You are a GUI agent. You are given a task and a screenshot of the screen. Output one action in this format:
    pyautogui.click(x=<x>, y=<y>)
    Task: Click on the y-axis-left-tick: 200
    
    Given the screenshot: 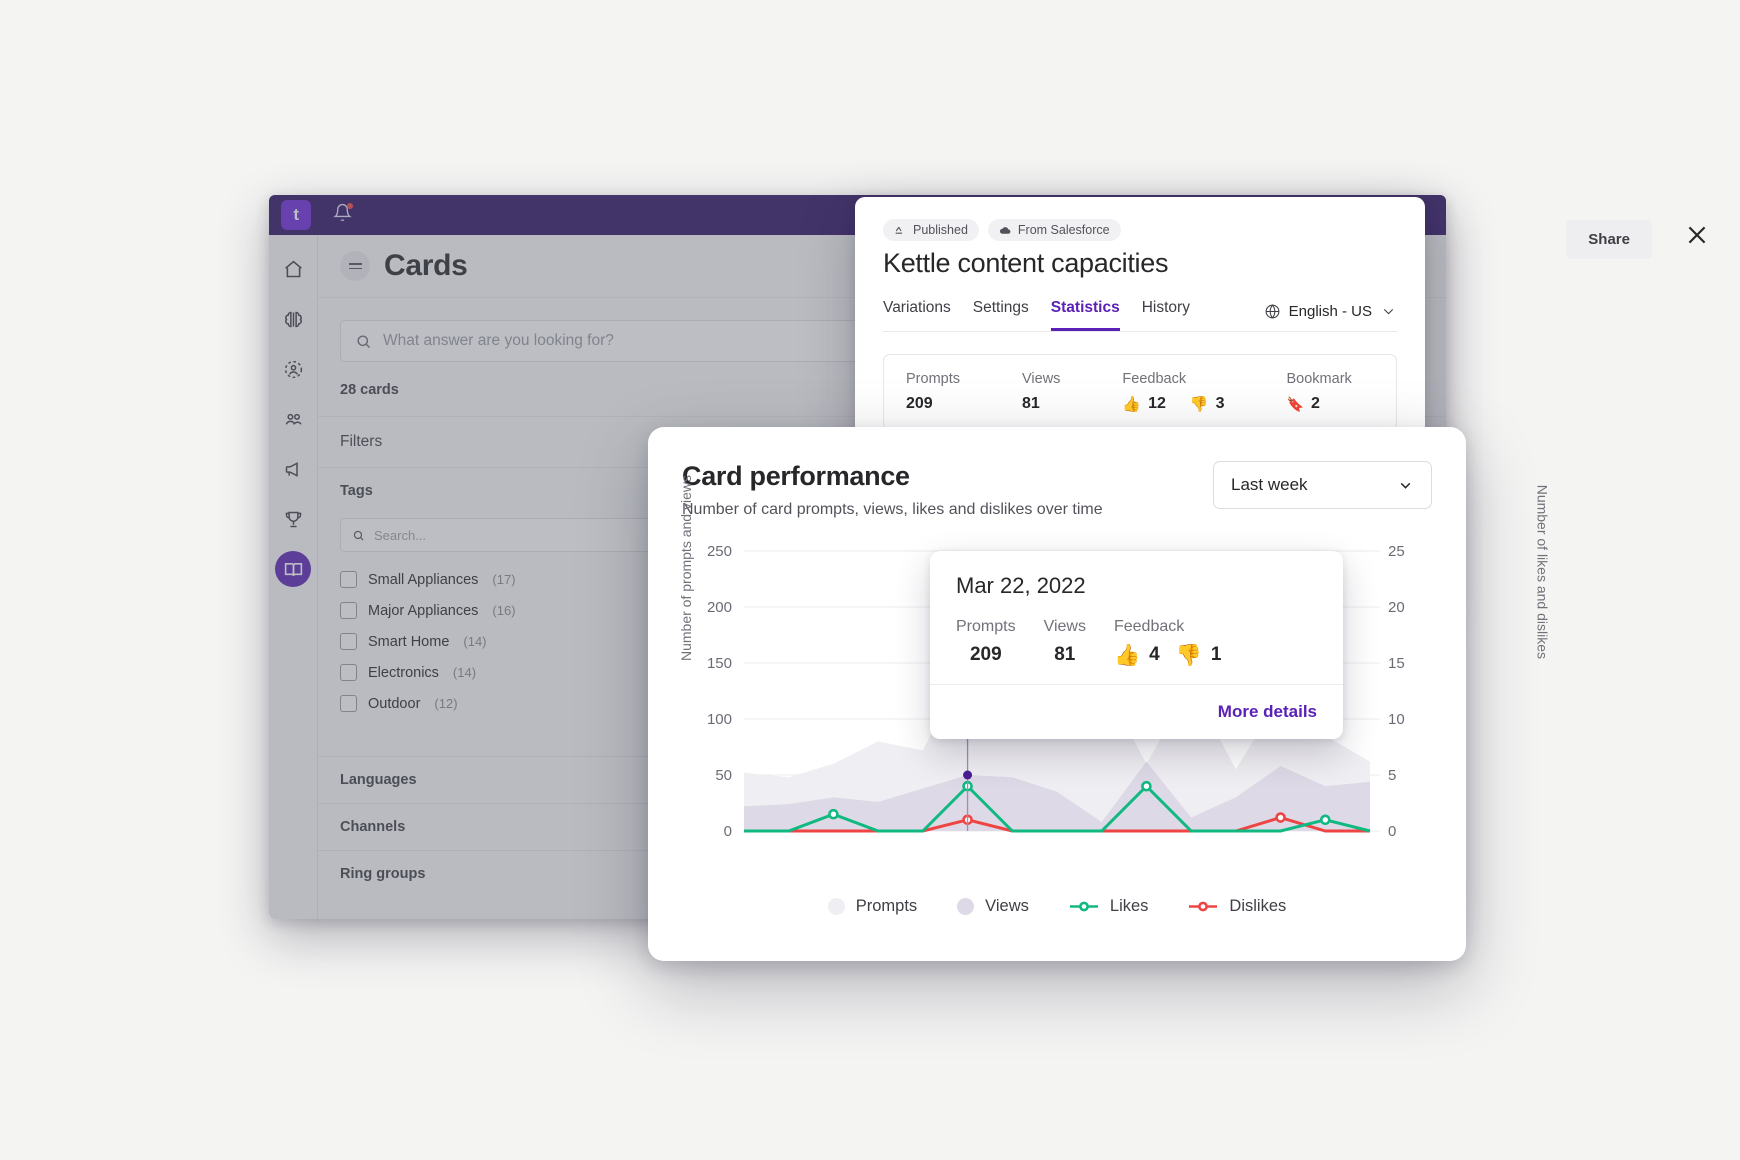 What is the action you would take?
    pyautogui.click(x=719, y=607)
    